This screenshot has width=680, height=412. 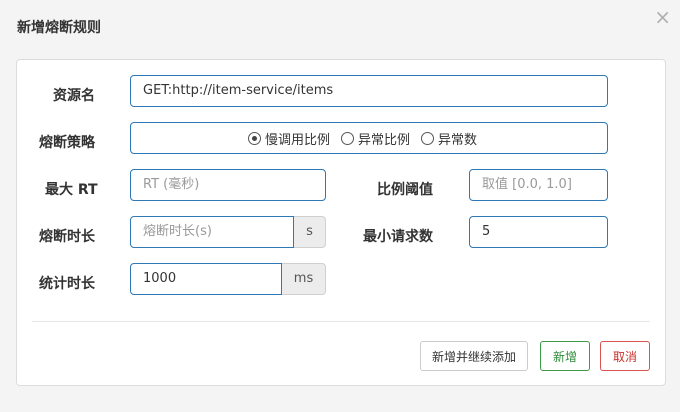 I want to click on resource-label: 资源名, so click(x=74, y=96).